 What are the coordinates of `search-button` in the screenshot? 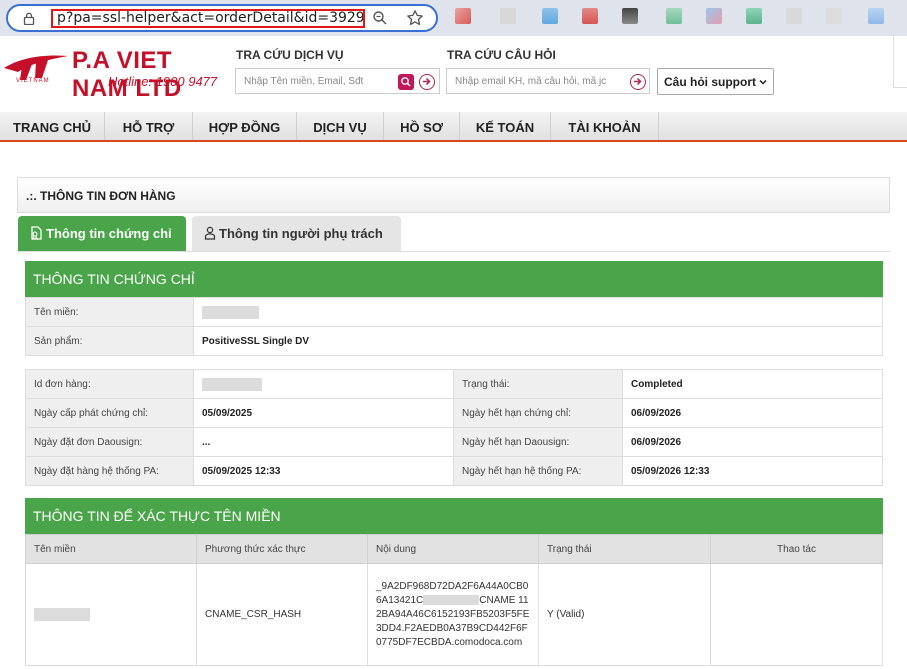 It's located at (406, 82).